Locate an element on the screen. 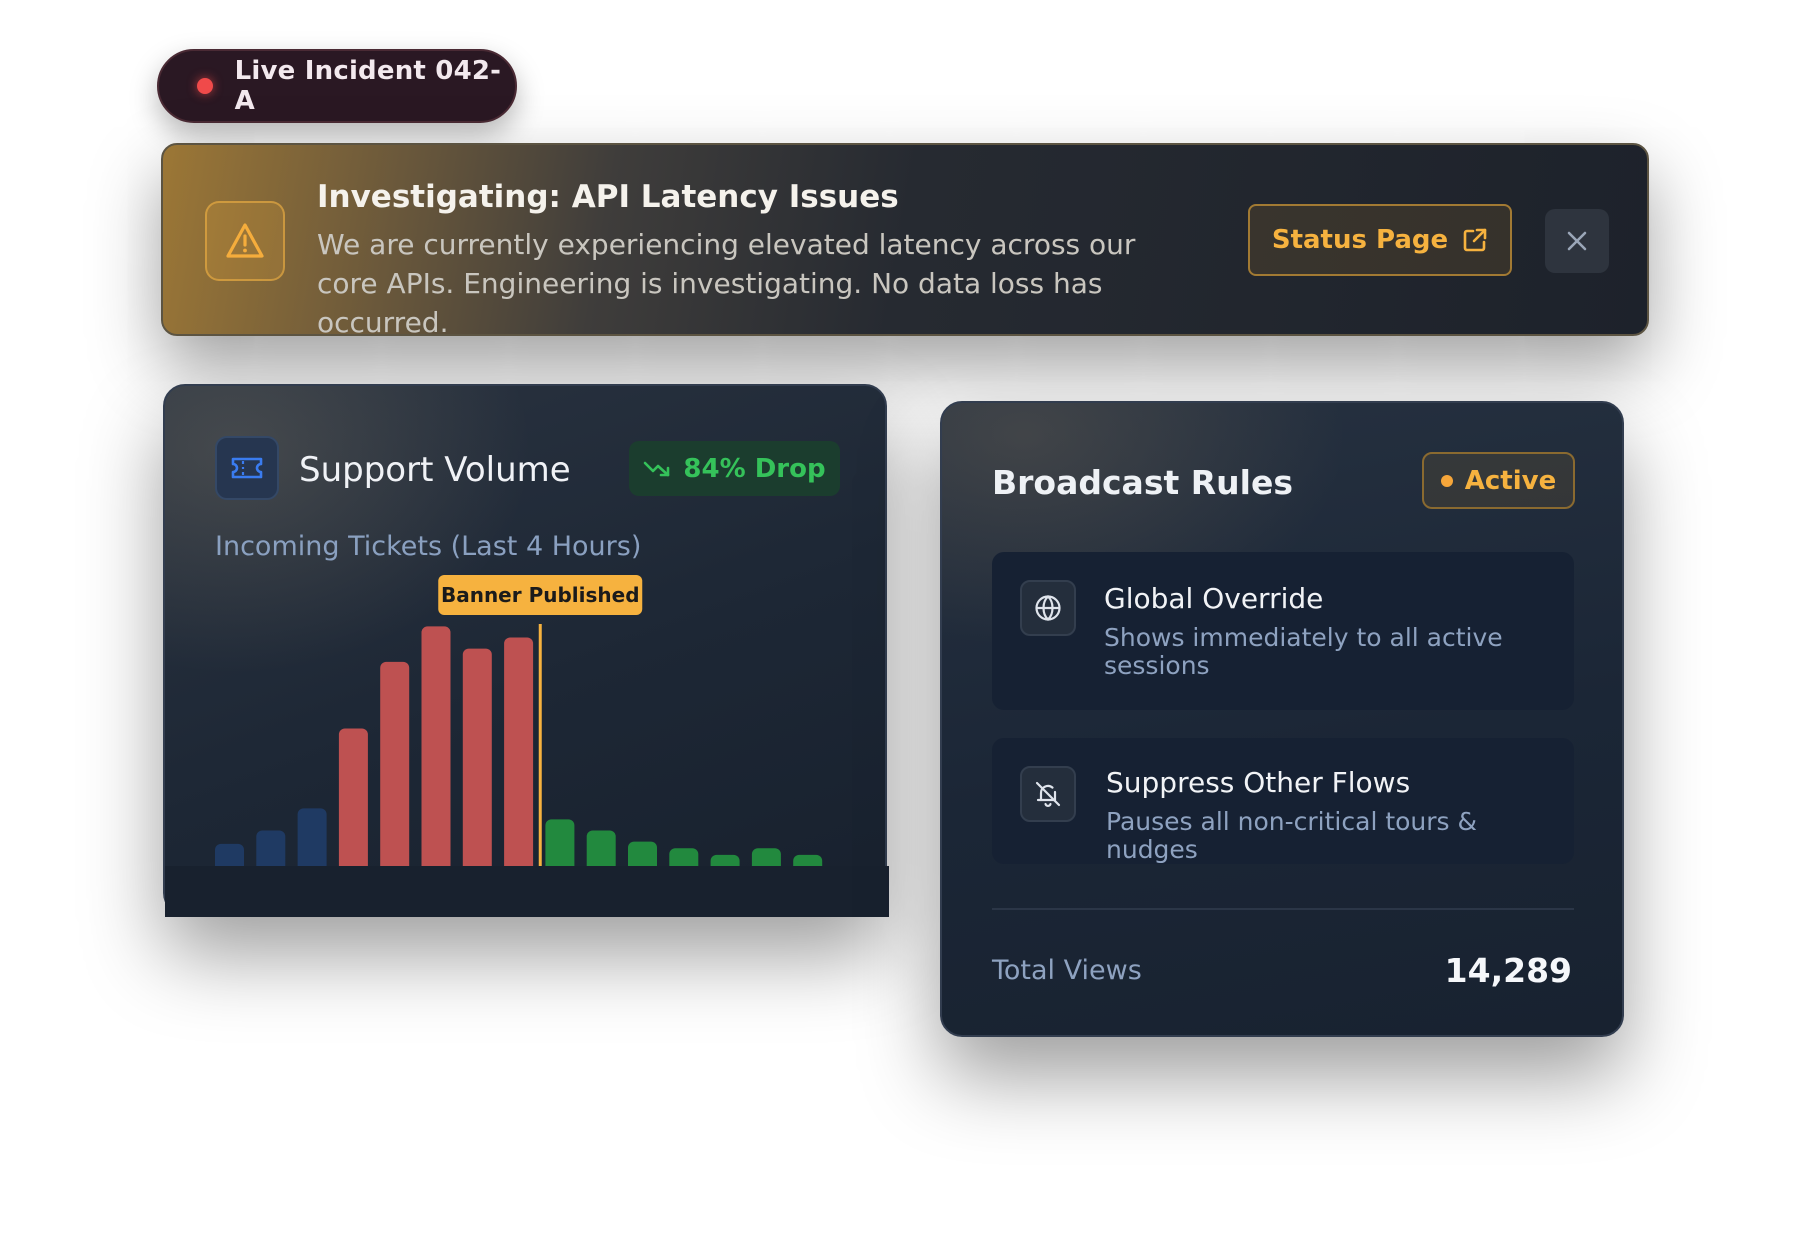 This screenshot has width=1800, height=1256. divider is located at coordinates (1283, 909).